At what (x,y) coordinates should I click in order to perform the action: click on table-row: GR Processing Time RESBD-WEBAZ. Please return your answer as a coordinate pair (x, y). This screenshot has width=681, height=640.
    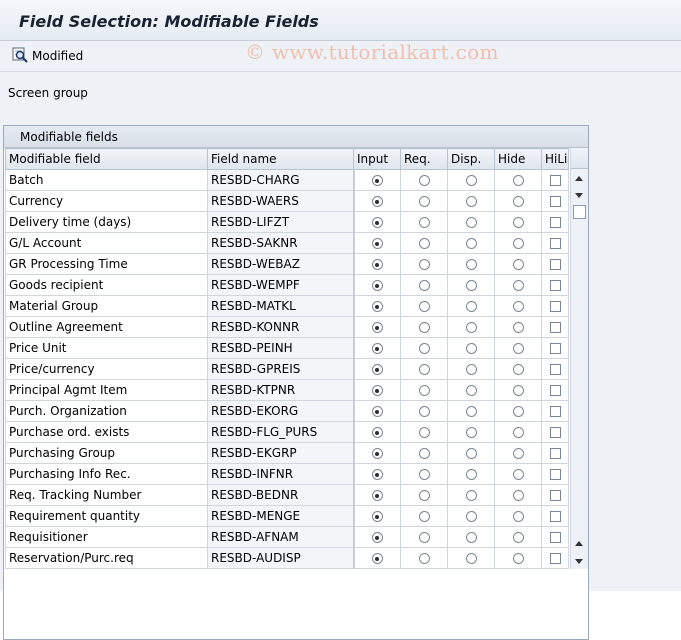
    Looking at the image, I should click on (287, 264).